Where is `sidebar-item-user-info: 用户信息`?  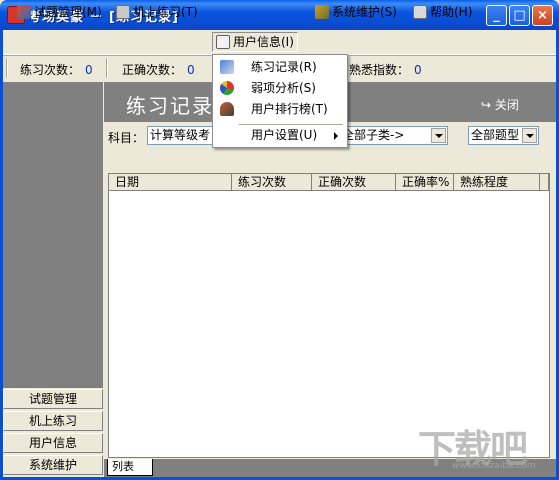 sidebar-item-user-info: 用户信息 is located at coordinates (53, 443).